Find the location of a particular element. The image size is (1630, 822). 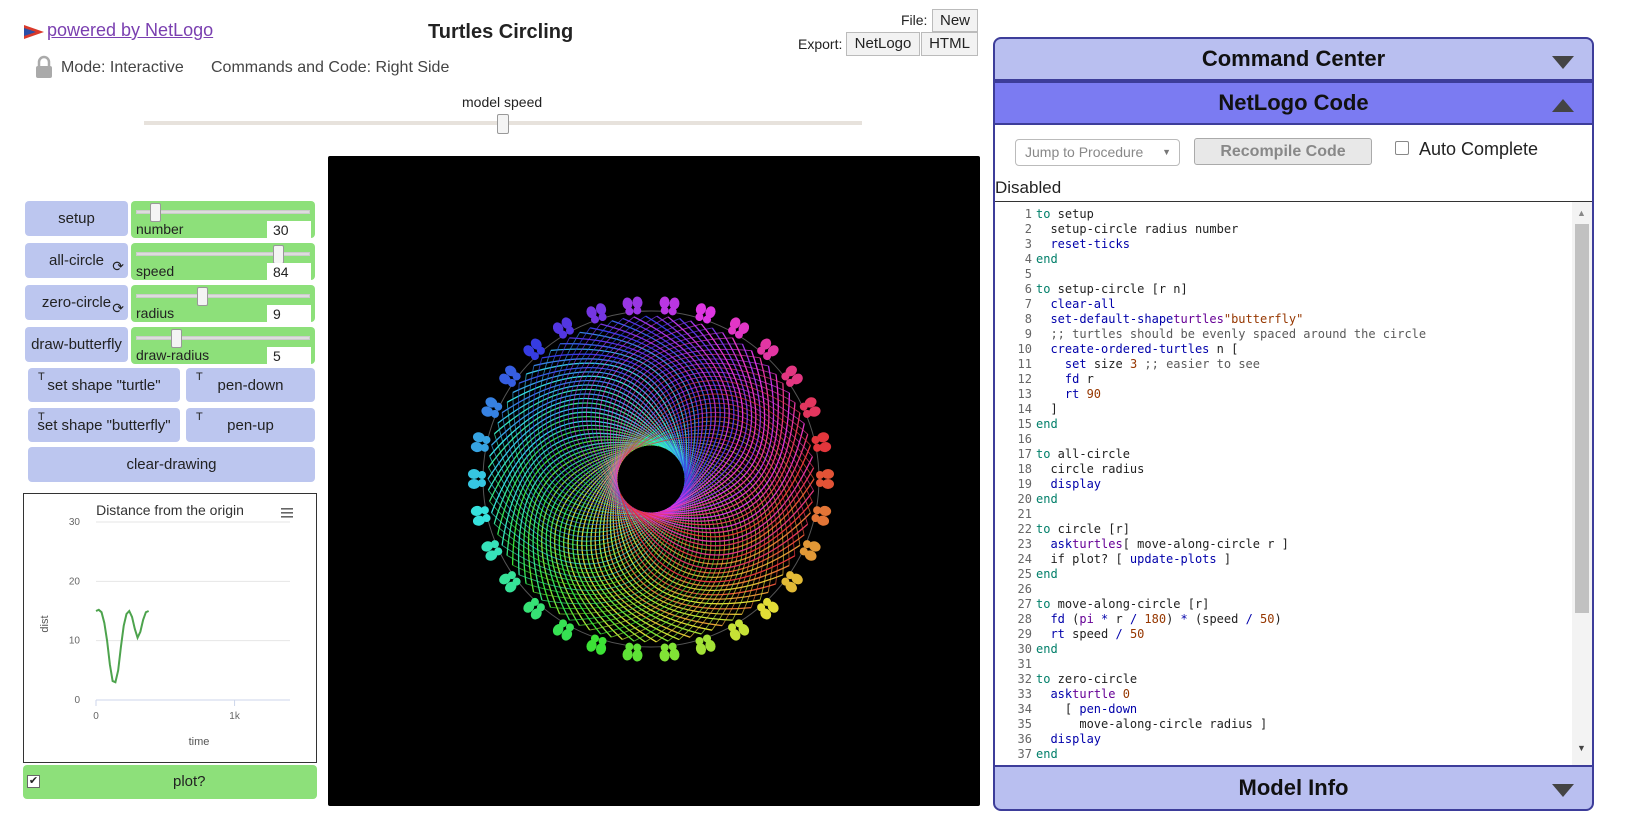

pen-down-button: Tpen-down is located at coordinates (250, 385).